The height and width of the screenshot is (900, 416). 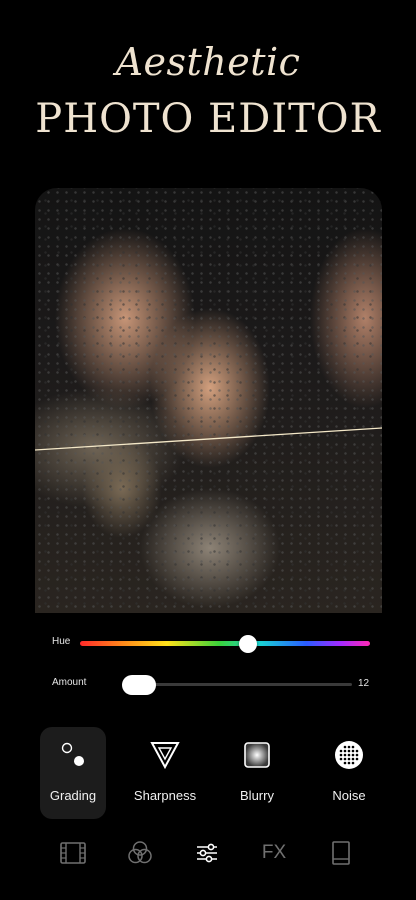 I want to click on tool-grading-label: Grading, so click(x=73, y=795).